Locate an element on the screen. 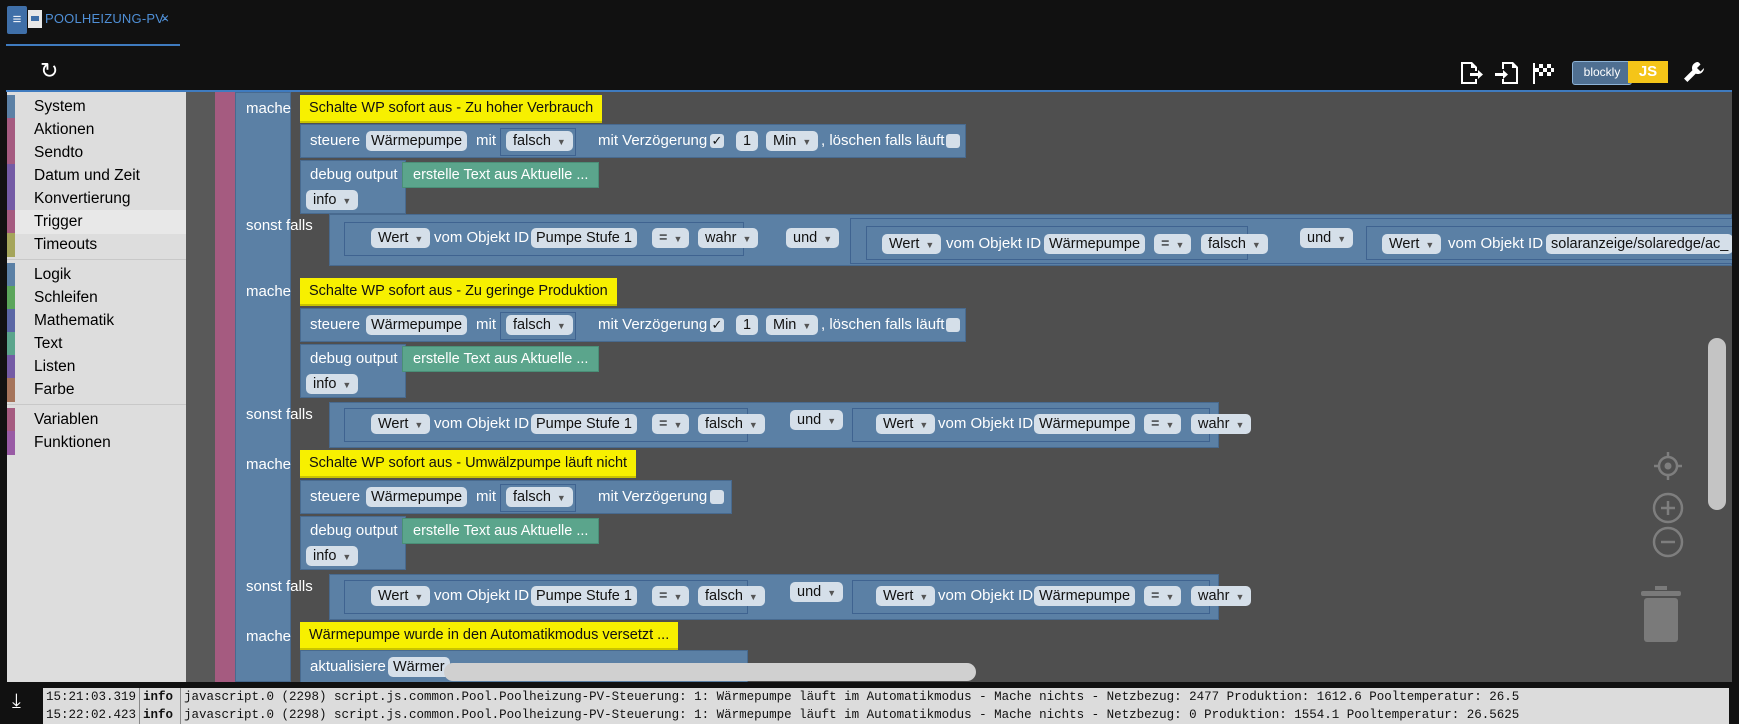 The height and width of the screenshot is (724, 1739). object-field: Wärmer is located at coordinates (419, 667).